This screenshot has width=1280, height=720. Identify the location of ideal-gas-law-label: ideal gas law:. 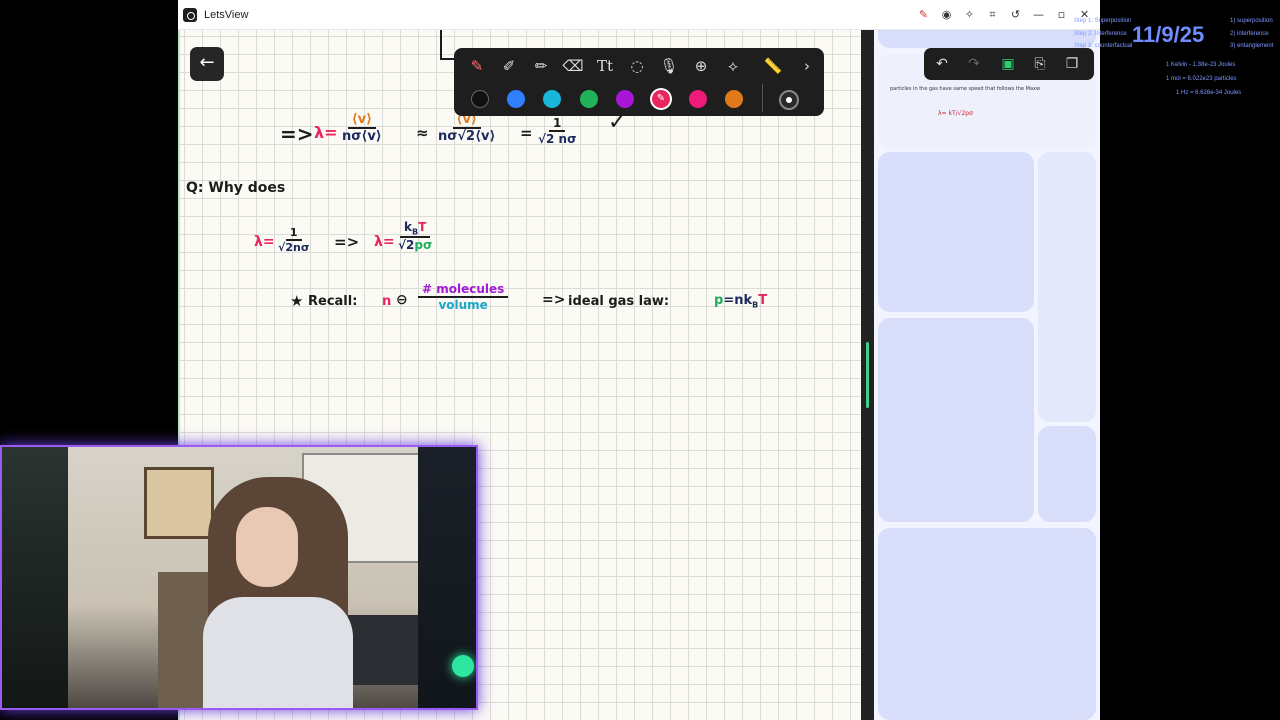
(619, 301).